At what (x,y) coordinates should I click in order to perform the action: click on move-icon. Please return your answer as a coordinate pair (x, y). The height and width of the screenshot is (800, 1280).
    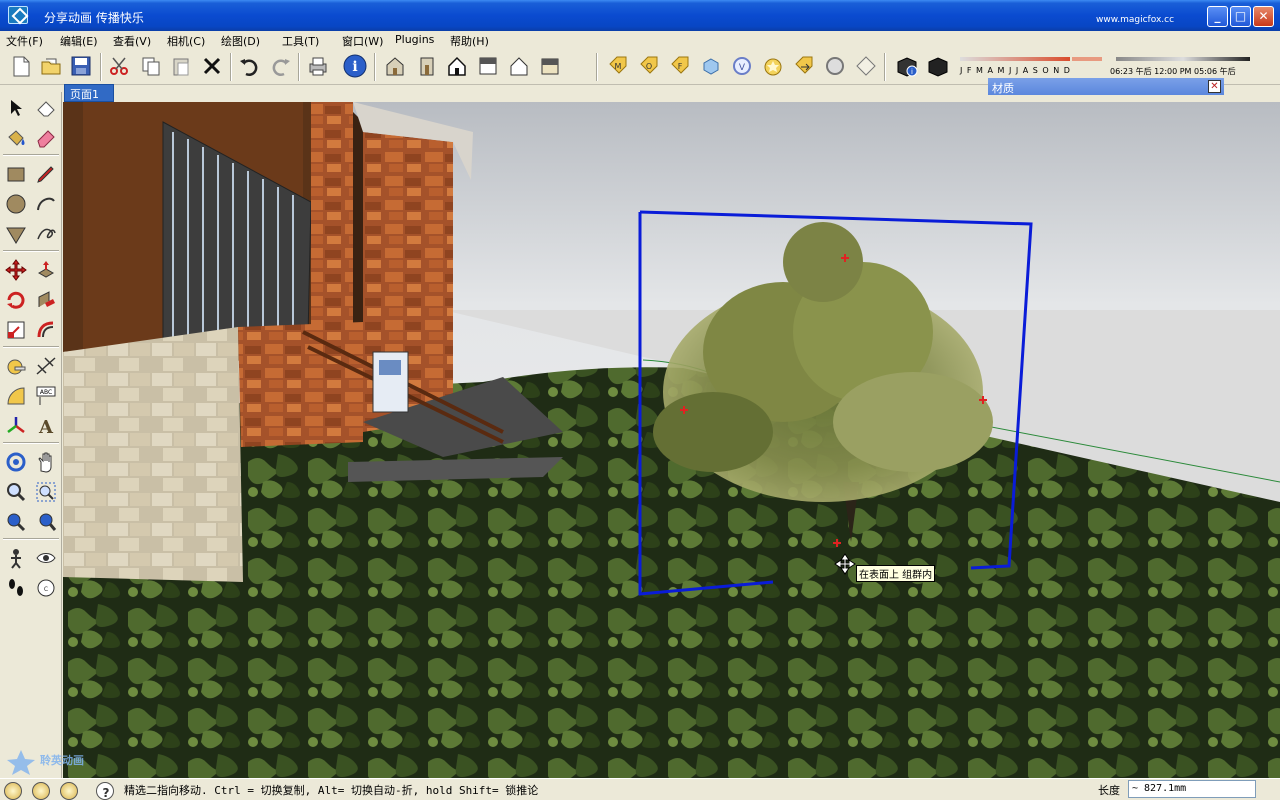
    Looking at the image, I should click on (16, 270).